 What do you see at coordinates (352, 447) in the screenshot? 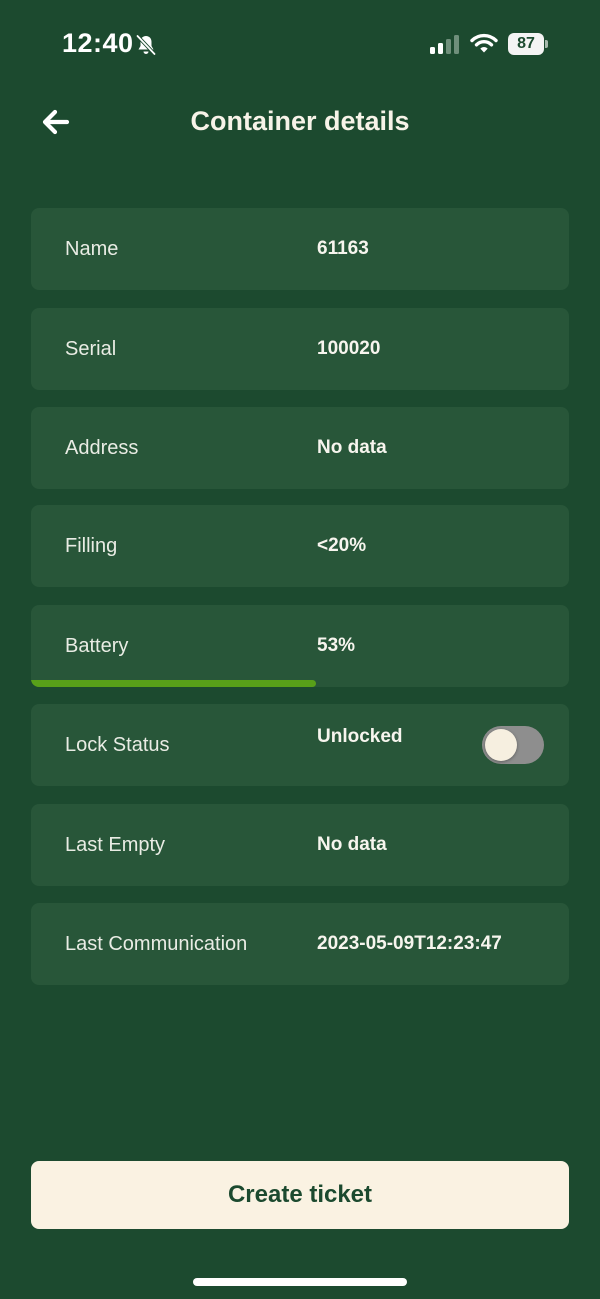
I see `address-value: No data` at bounding box center [352, 447].